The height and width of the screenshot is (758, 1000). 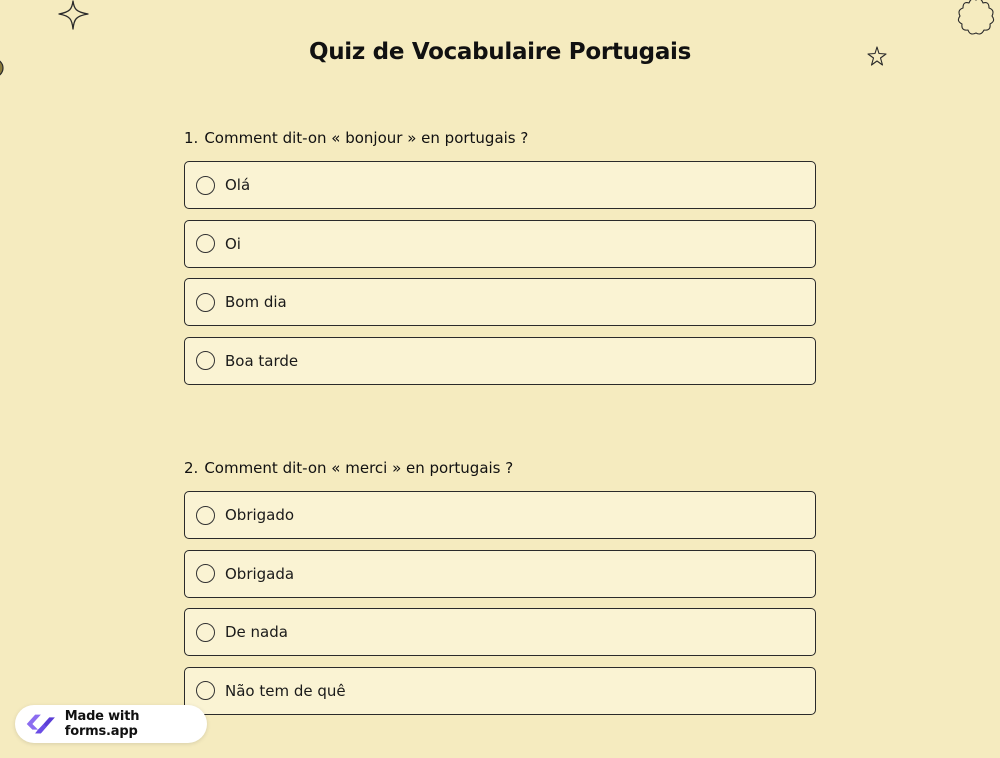 What do you see at coordinates (238, 185) in the screenshot?
I see `option-label: Olá` at bounding box center [238, 185].